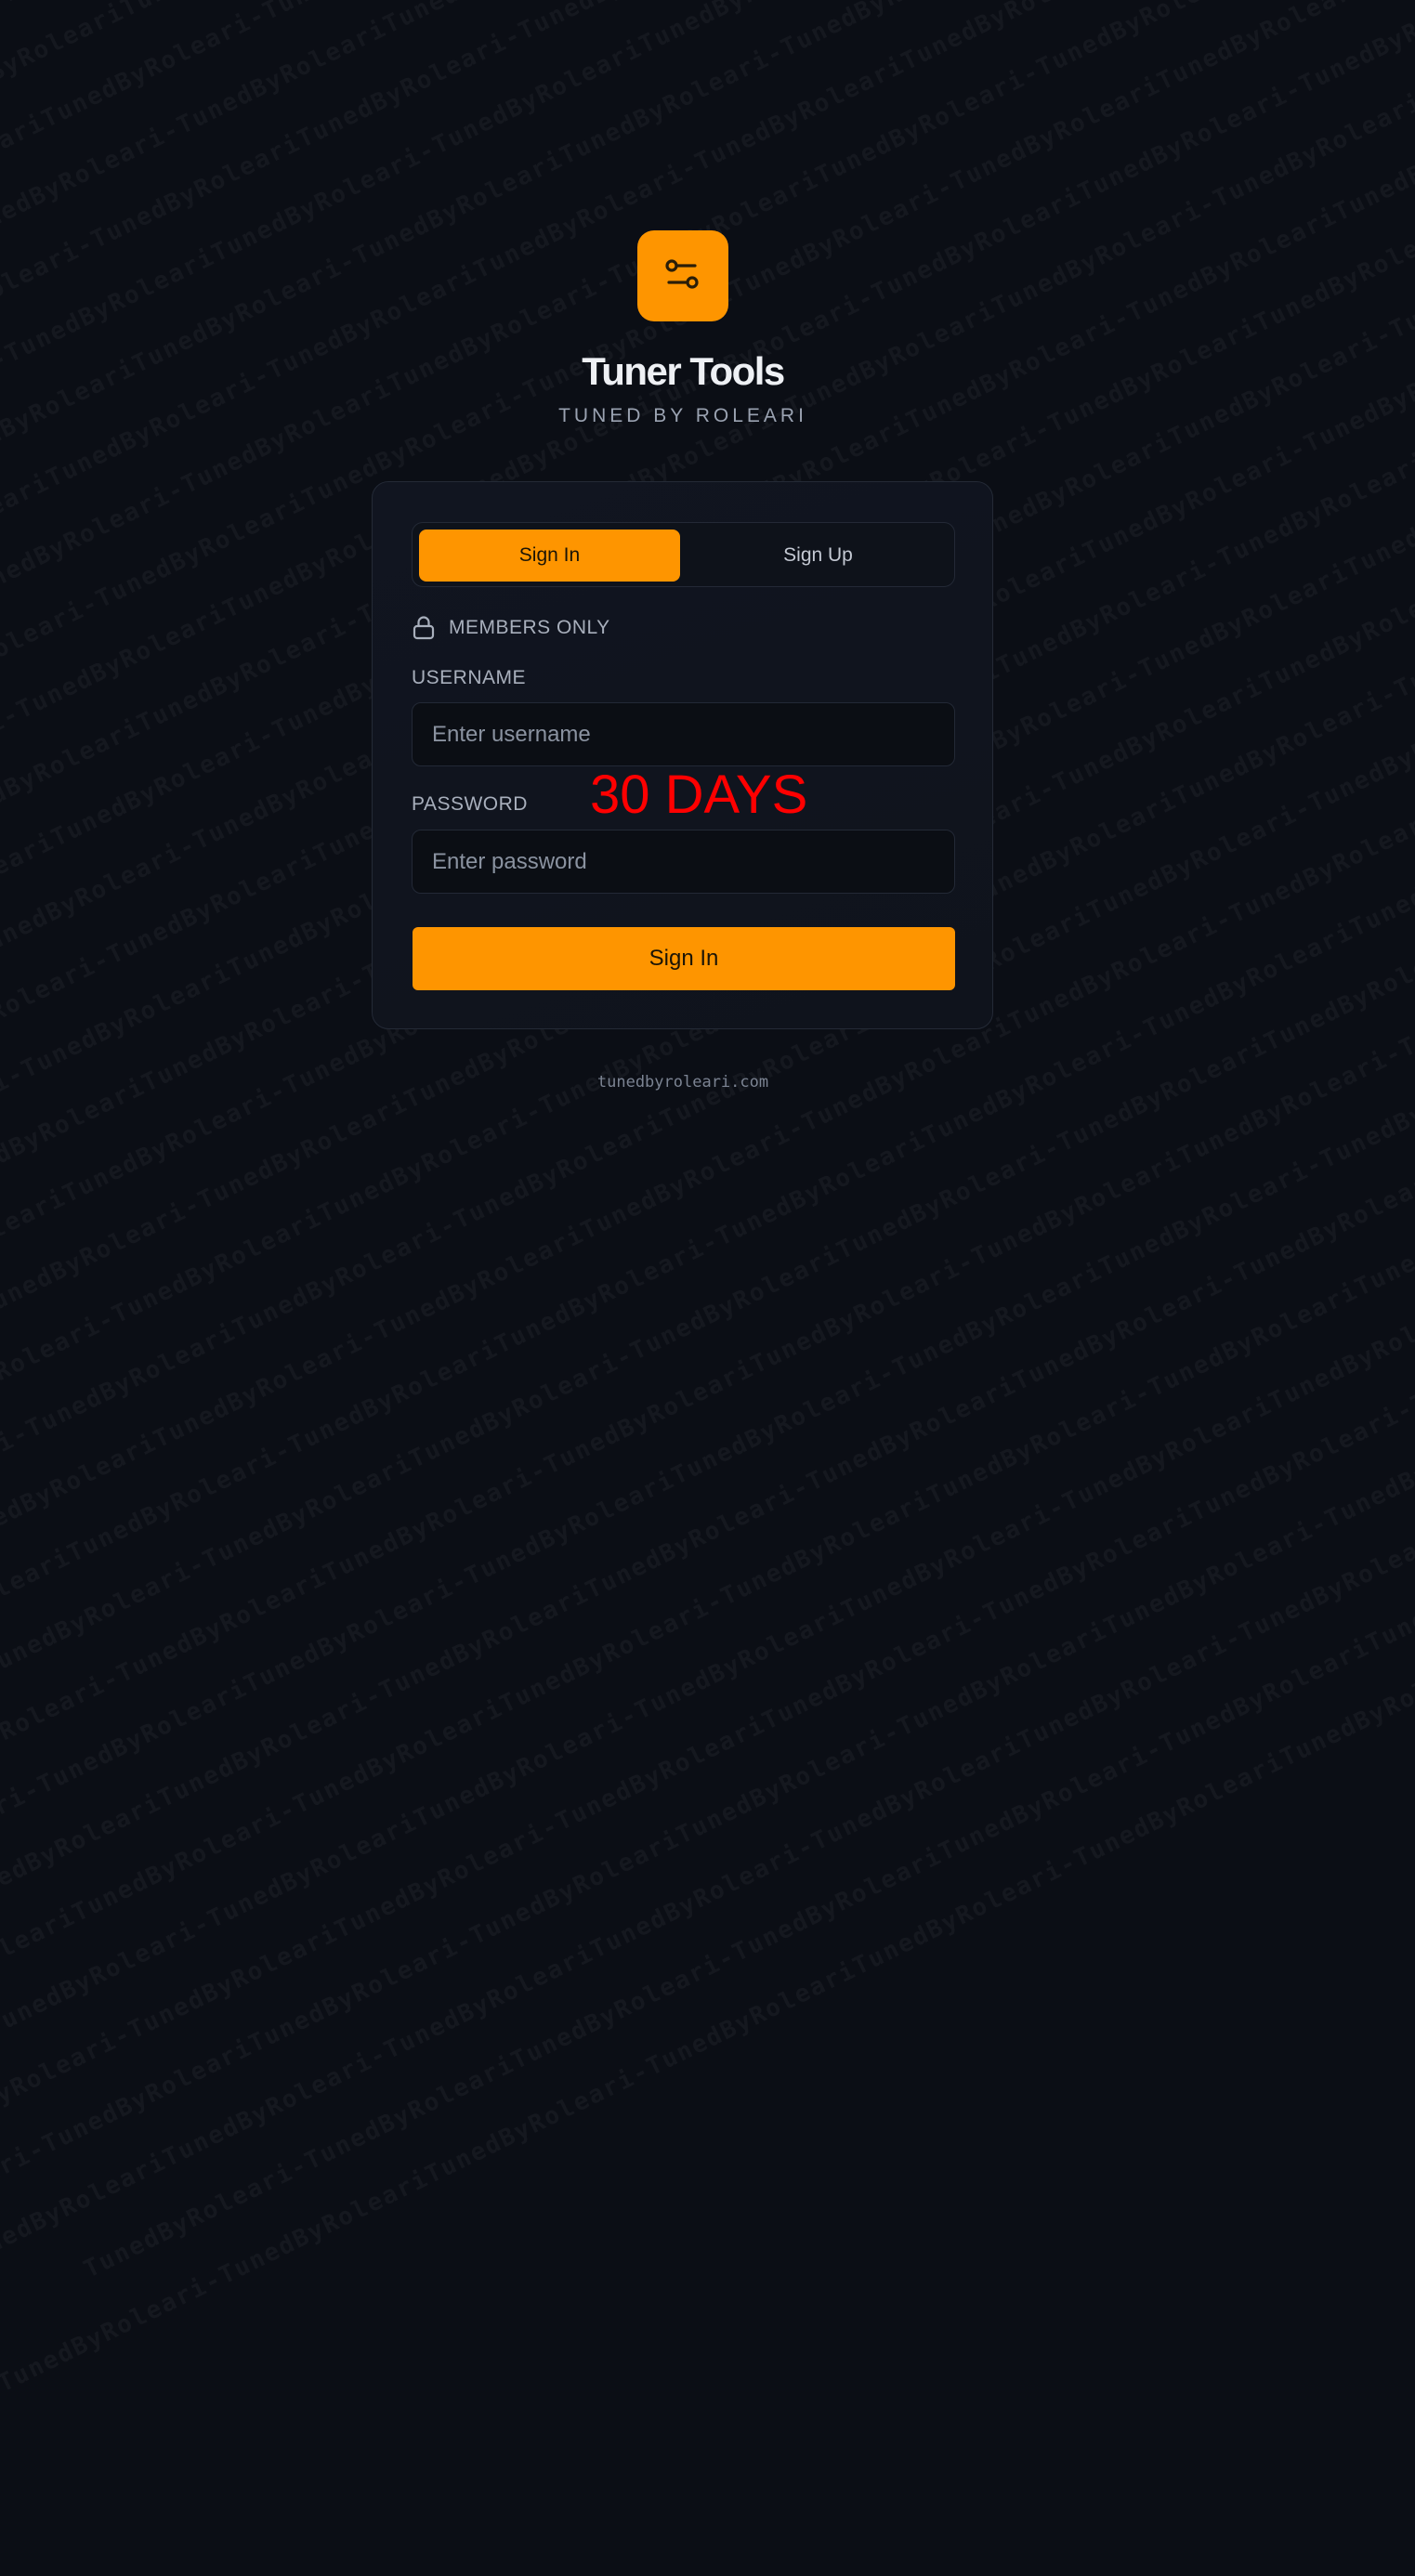  I want to click on app-logo, so click(682, 275).